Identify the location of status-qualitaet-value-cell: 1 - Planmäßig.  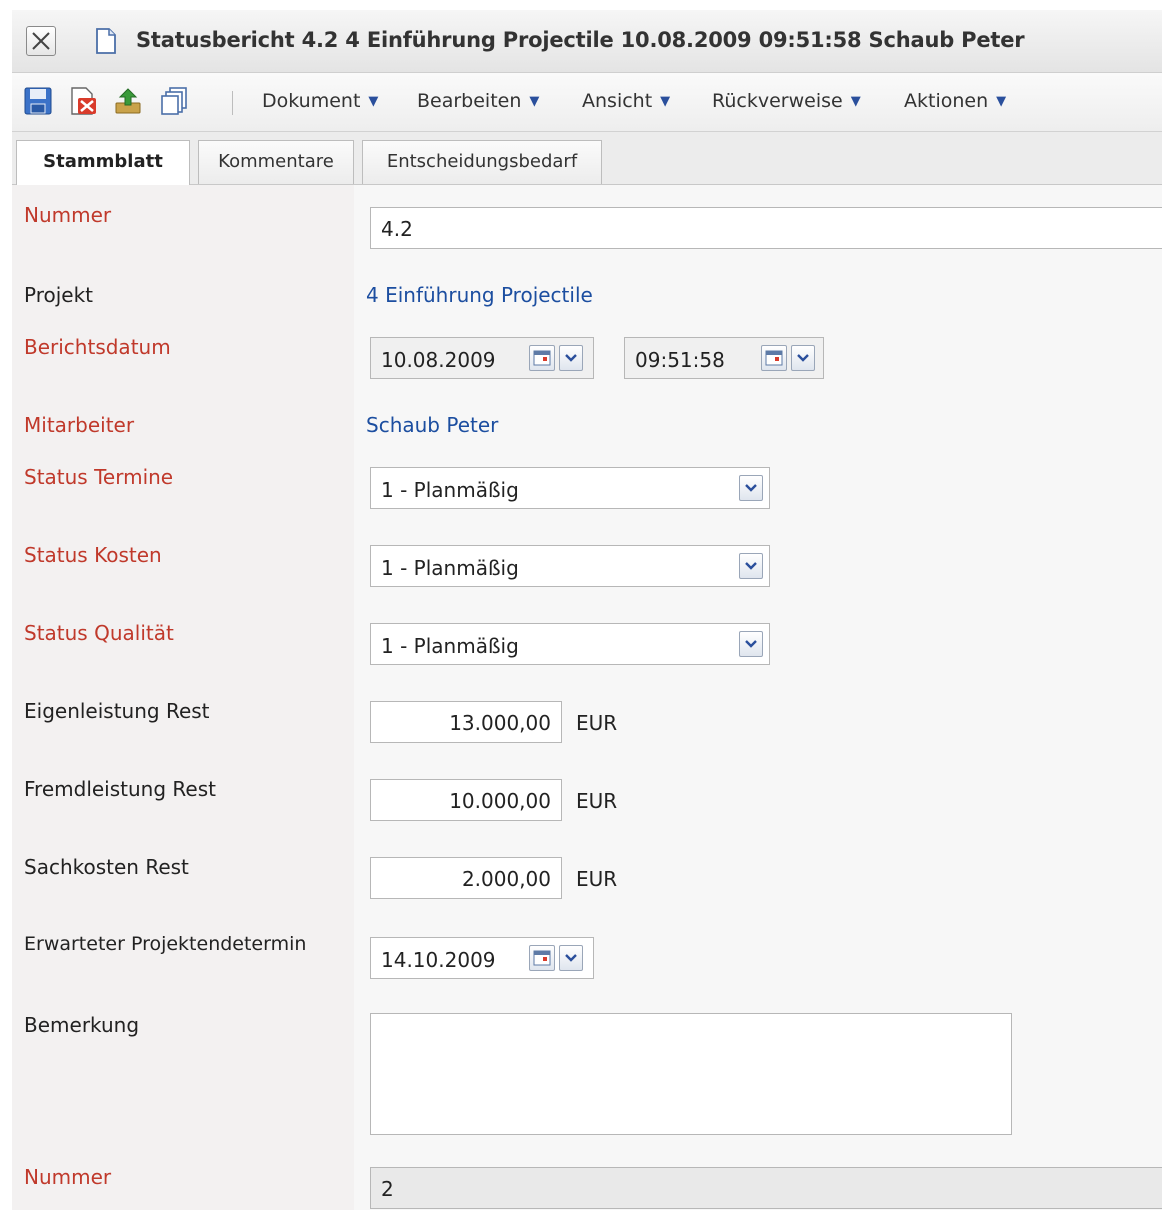
(758, 644).